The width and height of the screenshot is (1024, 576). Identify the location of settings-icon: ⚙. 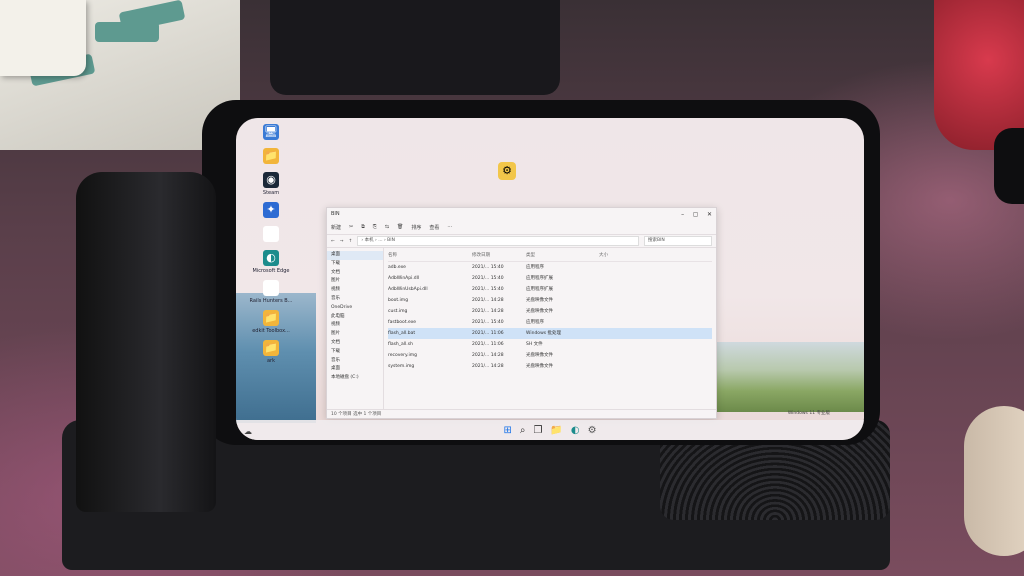
(592, 430).